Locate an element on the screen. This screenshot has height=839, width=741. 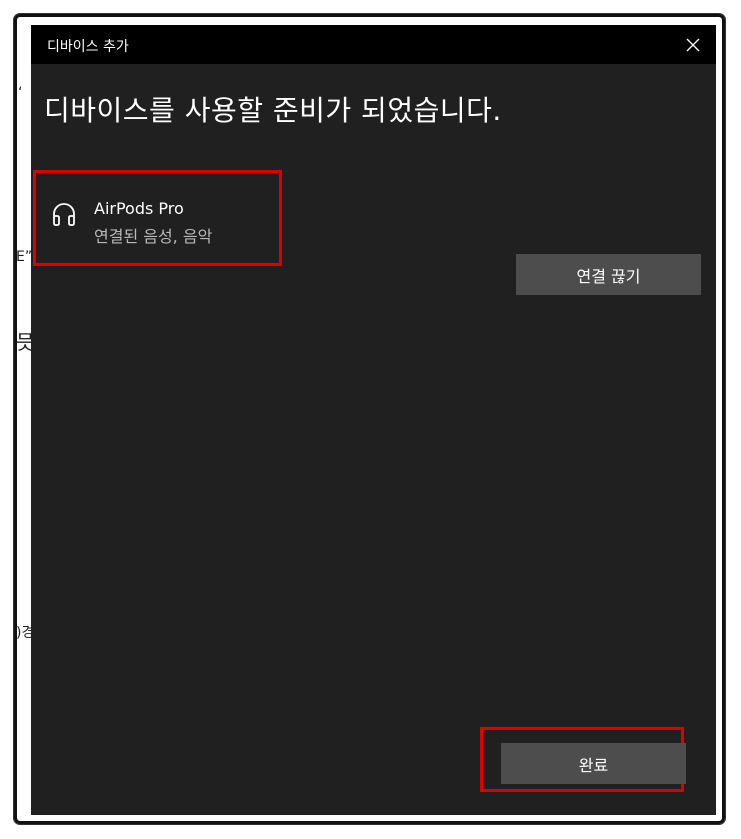
device-item-airpods-pro: AirPods Pro 연결된 음성, 음악 is located at coordinates (157, 218).